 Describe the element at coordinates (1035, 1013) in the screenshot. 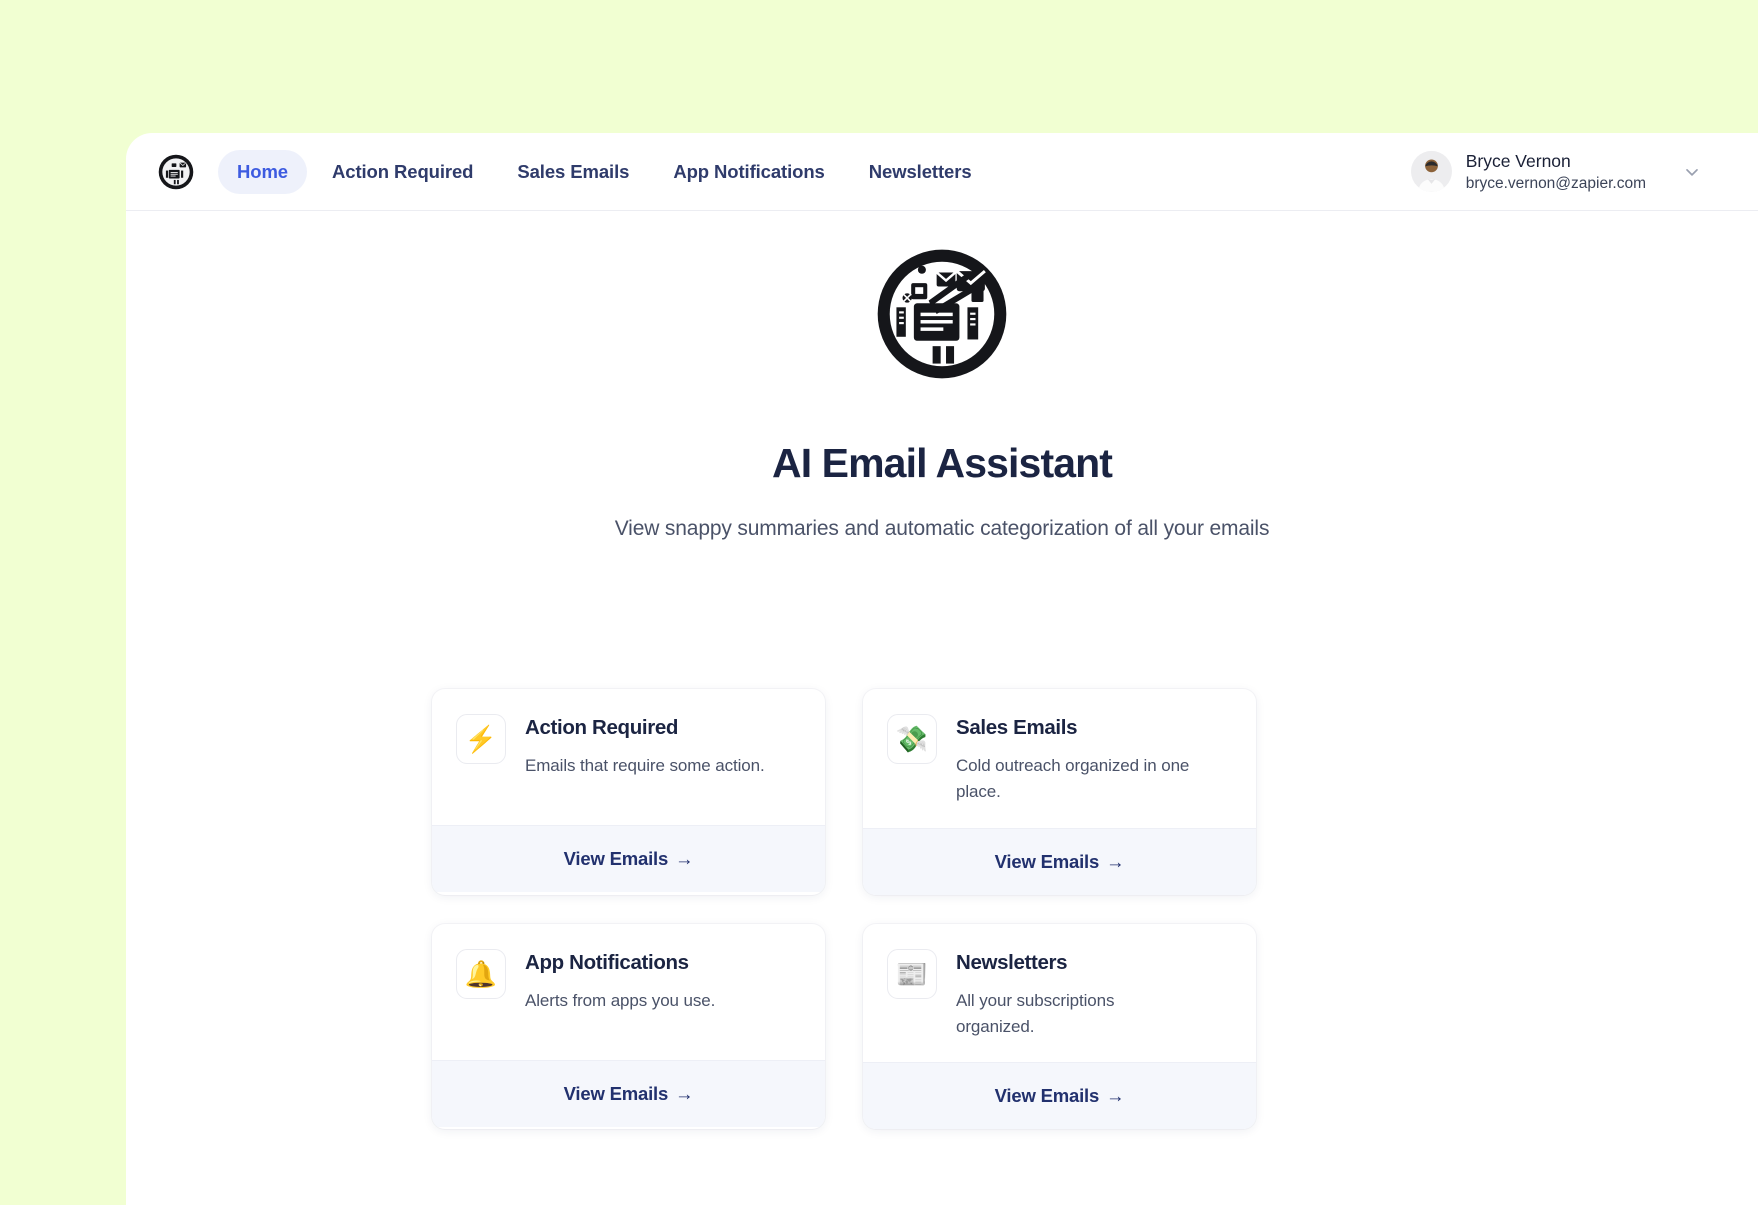

I see `card-description: All your subscriptions organized.` at that location.